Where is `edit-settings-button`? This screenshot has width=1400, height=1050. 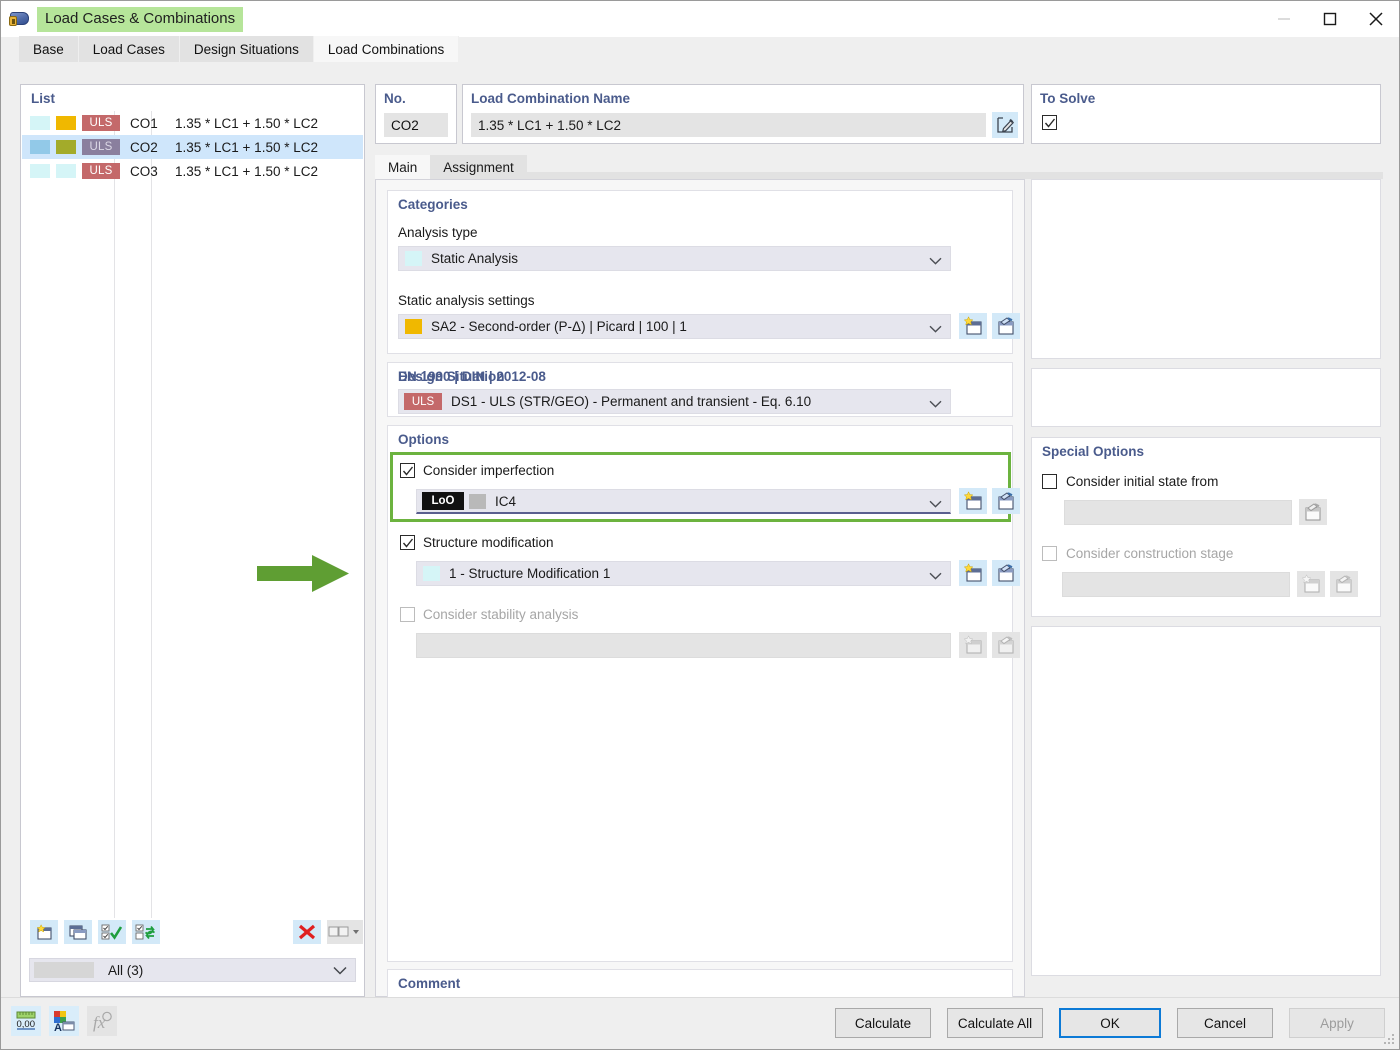
edit-settings-button is located at coordinates (1006, 326).